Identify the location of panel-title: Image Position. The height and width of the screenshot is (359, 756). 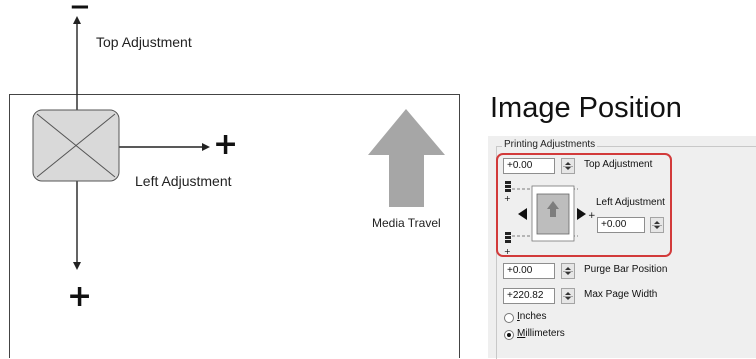
(586, 108).